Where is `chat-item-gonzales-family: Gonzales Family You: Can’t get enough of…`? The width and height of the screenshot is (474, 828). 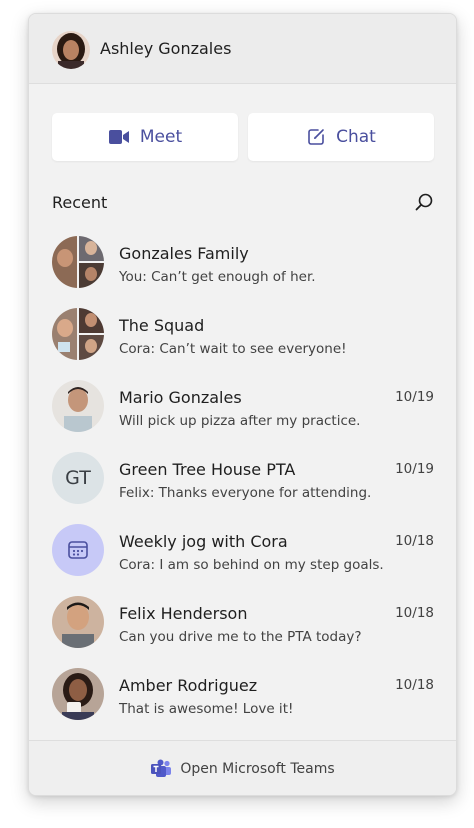 chat-item-gonzales-family: Gonzales Family You: Can’t get enough of… is located at coordinates (242, 272).